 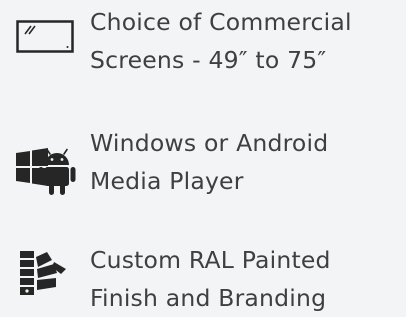 I want to click on paint-swatch-icon, so click(x=44, y=275).